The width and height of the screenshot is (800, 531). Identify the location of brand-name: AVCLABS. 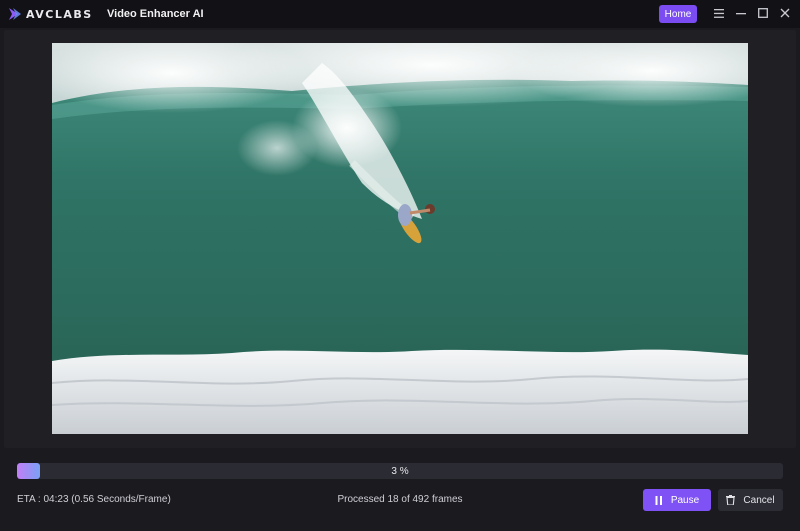
(59, 14).